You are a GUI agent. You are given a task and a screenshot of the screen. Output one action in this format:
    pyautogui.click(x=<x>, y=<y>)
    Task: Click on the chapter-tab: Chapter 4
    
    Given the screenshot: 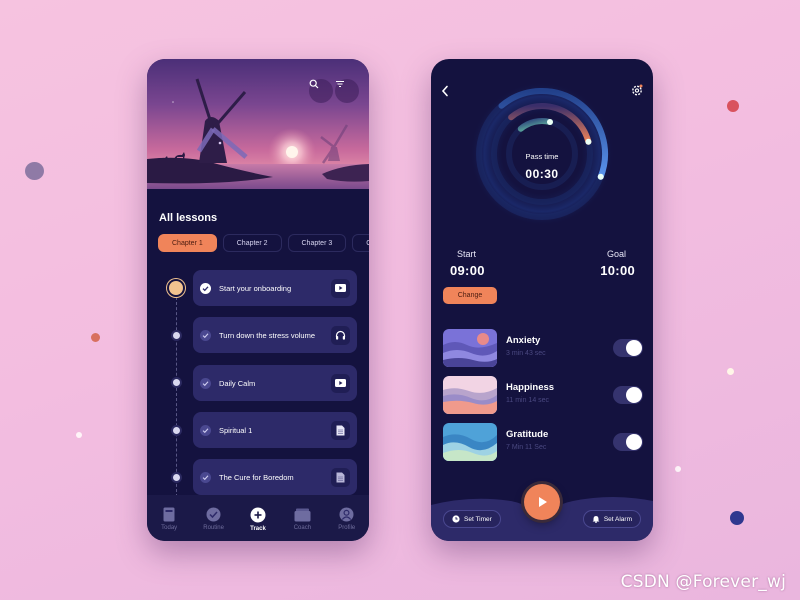 What is the action you would take?
    pyautogui.click(x=360, y=243)
    